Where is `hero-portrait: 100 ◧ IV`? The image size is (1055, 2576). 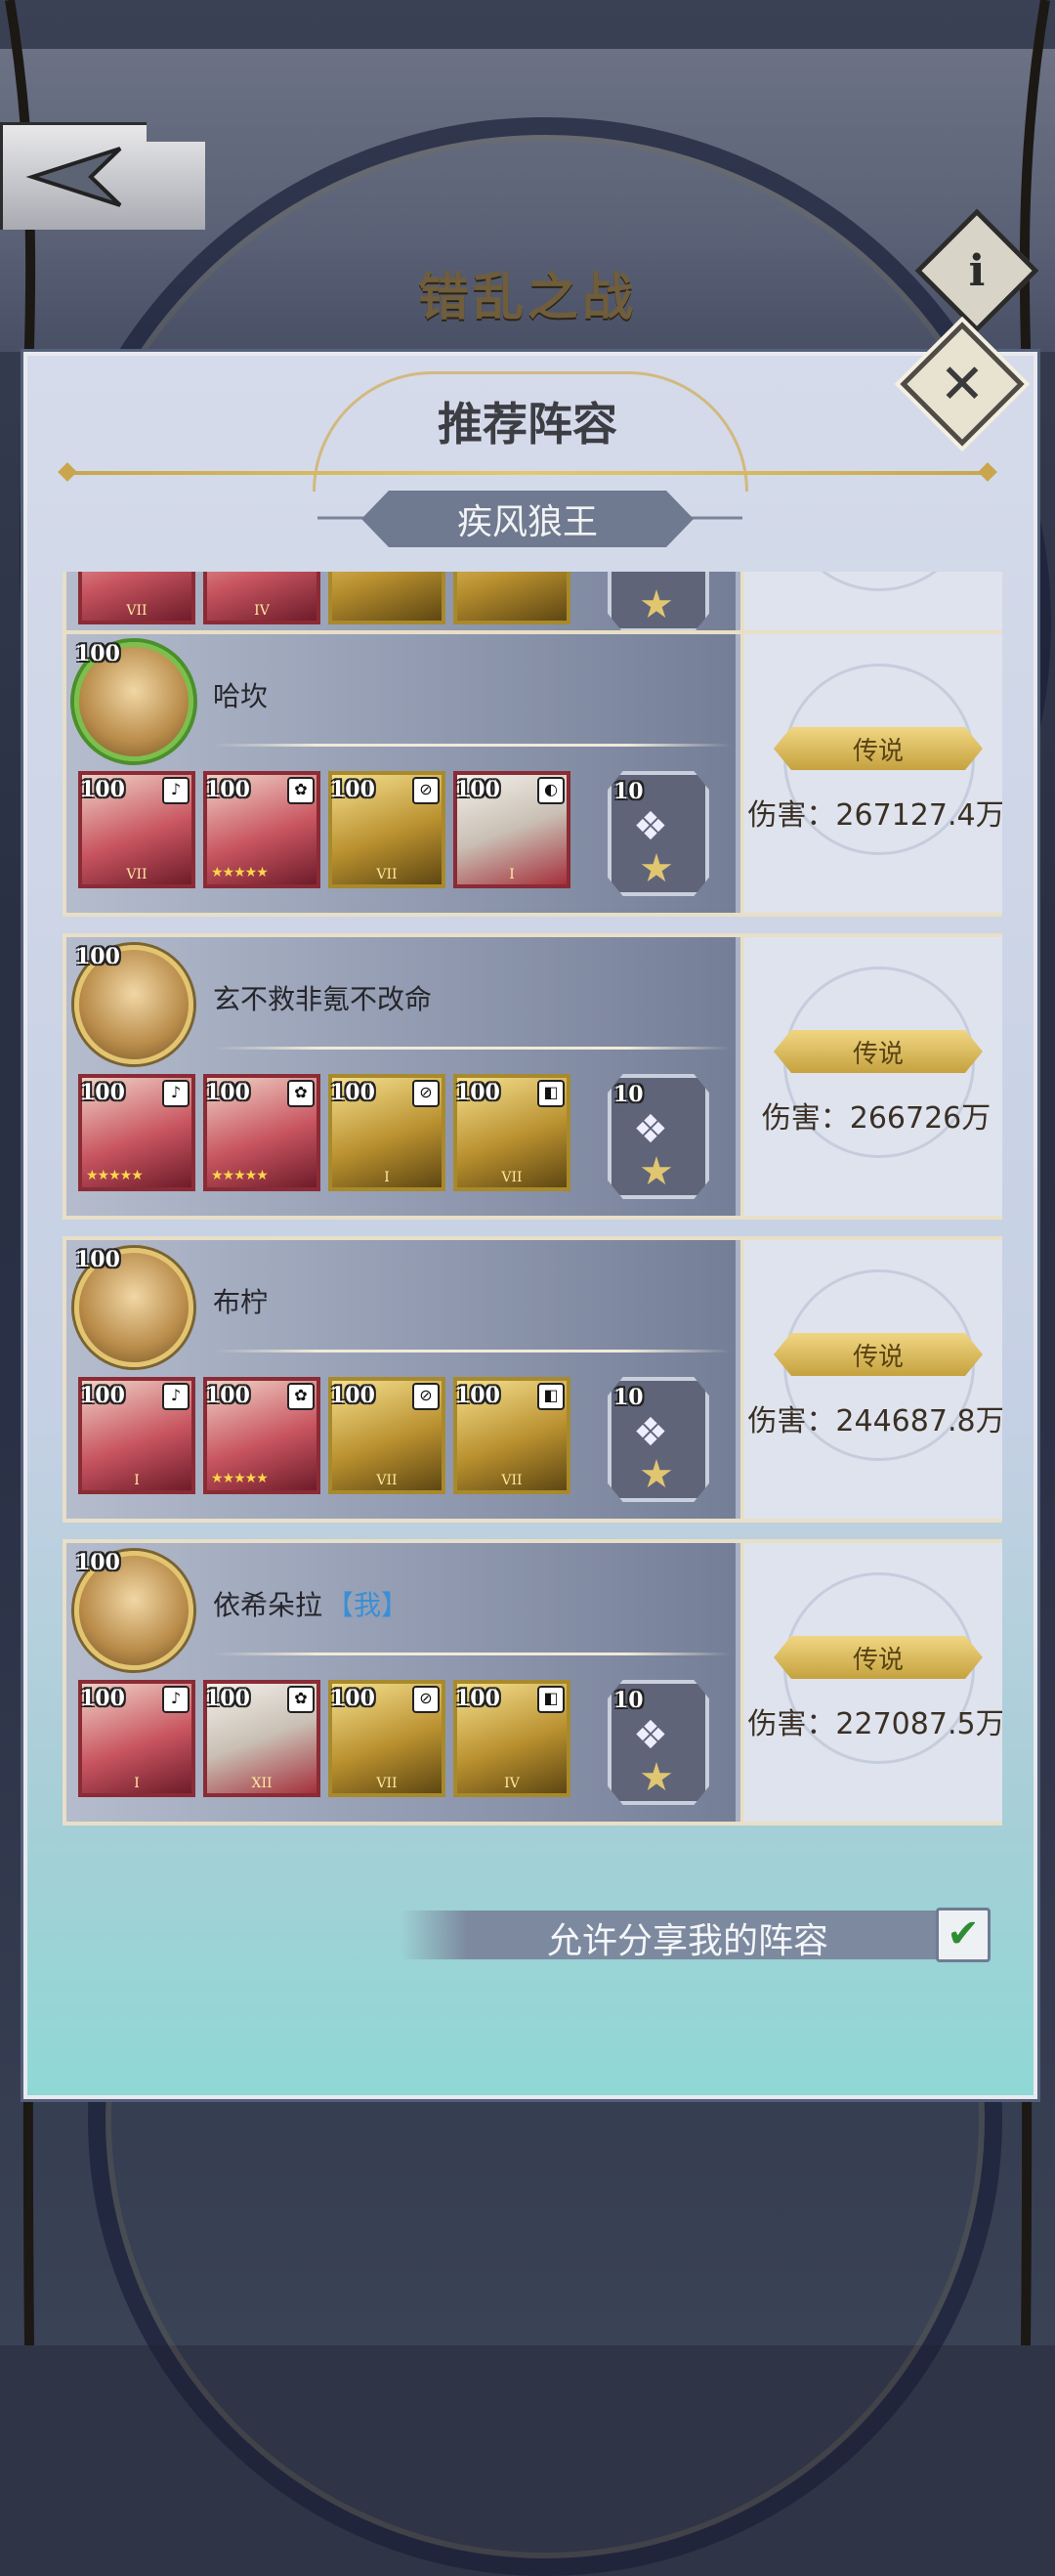
hero-portrait: 100 ◧ IV is located at coordinates (511, 1739).